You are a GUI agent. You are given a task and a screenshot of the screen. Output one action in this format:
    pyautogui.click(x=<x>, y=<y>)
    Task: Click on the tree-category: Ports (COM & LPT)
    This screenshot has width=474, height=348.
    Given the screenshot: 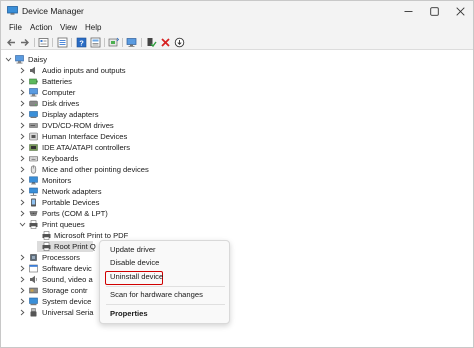 What is the action you would take?
    pyautogui.click(x=81, y=213)
    